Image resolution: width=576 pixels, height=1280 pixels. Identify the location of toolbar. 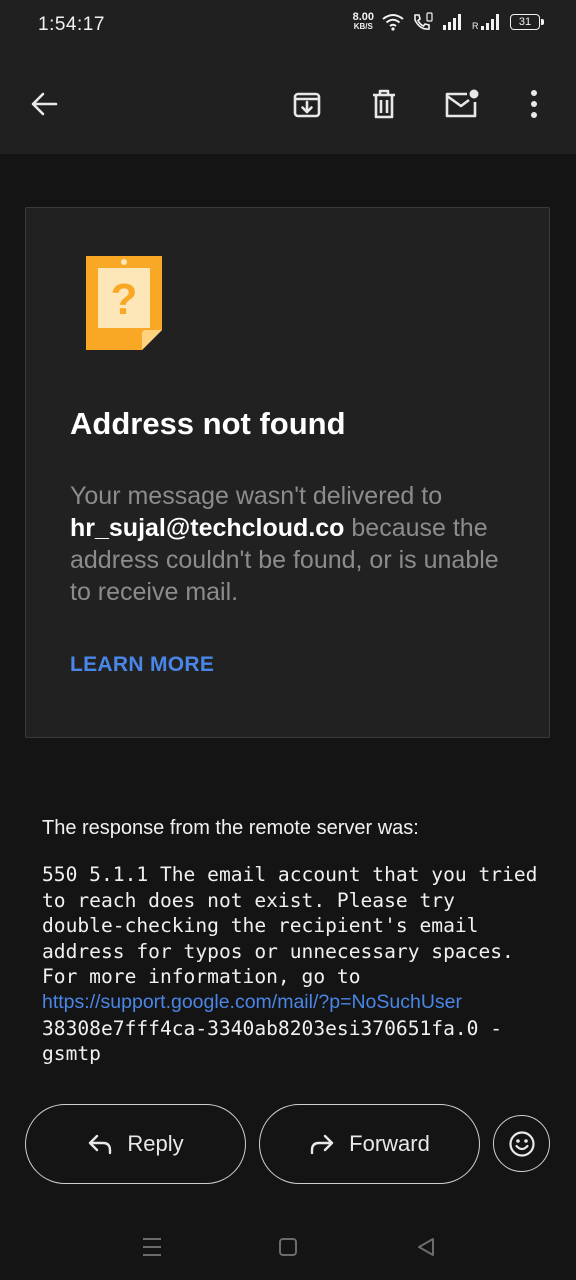
(288, 103).